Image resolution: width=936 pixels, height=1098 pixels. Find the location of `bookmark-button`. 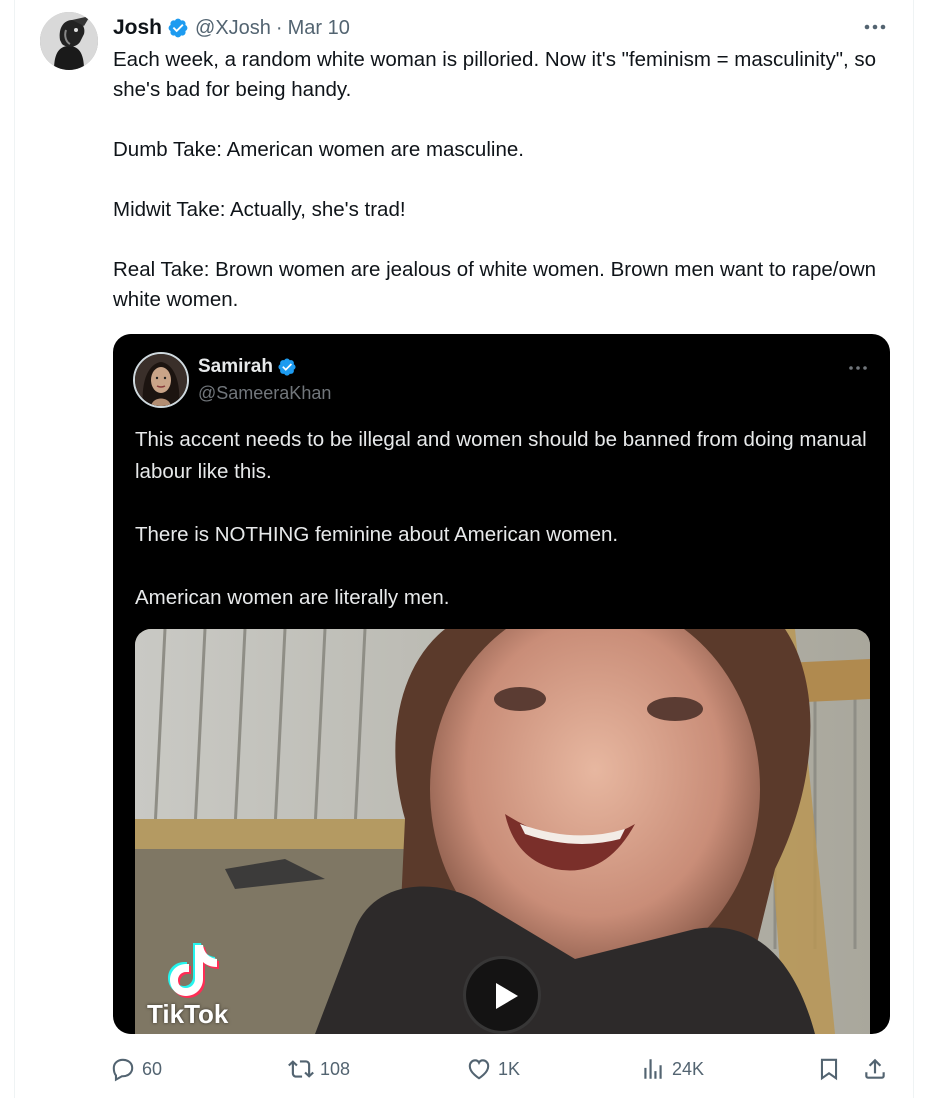

bookmark-button is located at coordinates (829, 1069).